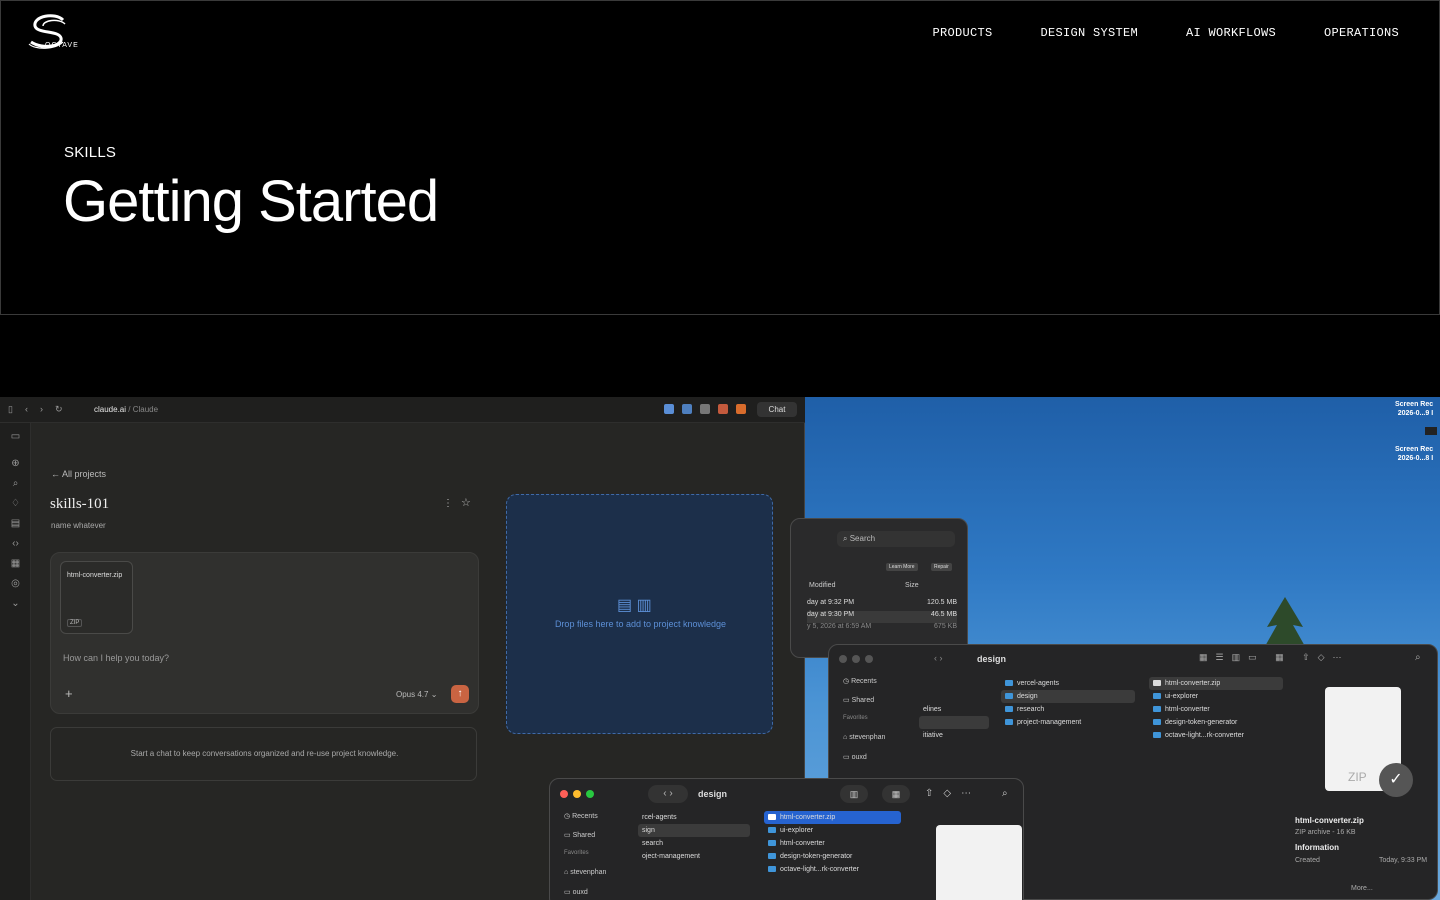  What do you see at coordinates (953, 793) in the screenshot?
I see `share-tag-more-icons: ⇧◇⋯` at bounding box center [953, 793].